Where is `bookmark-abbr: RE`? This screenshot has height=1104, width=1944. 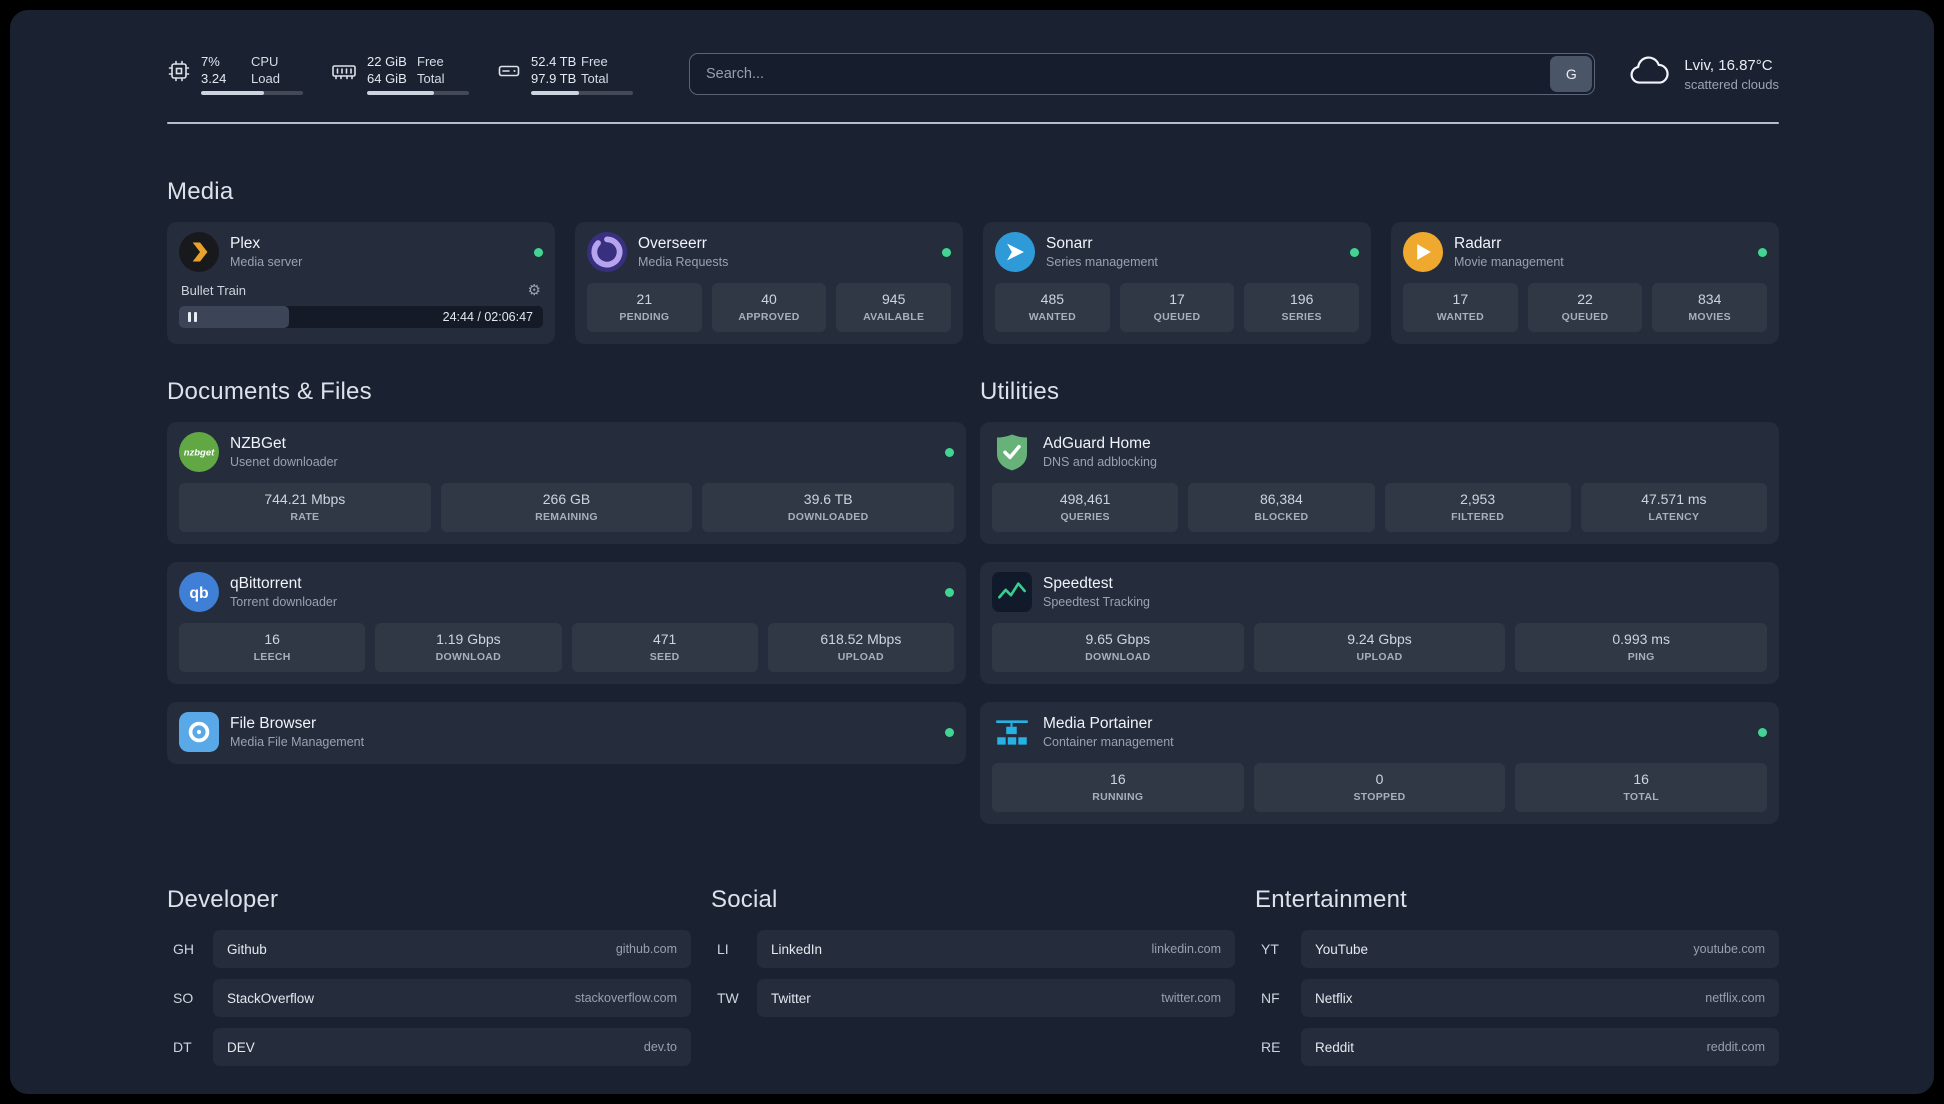 bookmark-abbr: RE is located at coordinates (1271, 1047).